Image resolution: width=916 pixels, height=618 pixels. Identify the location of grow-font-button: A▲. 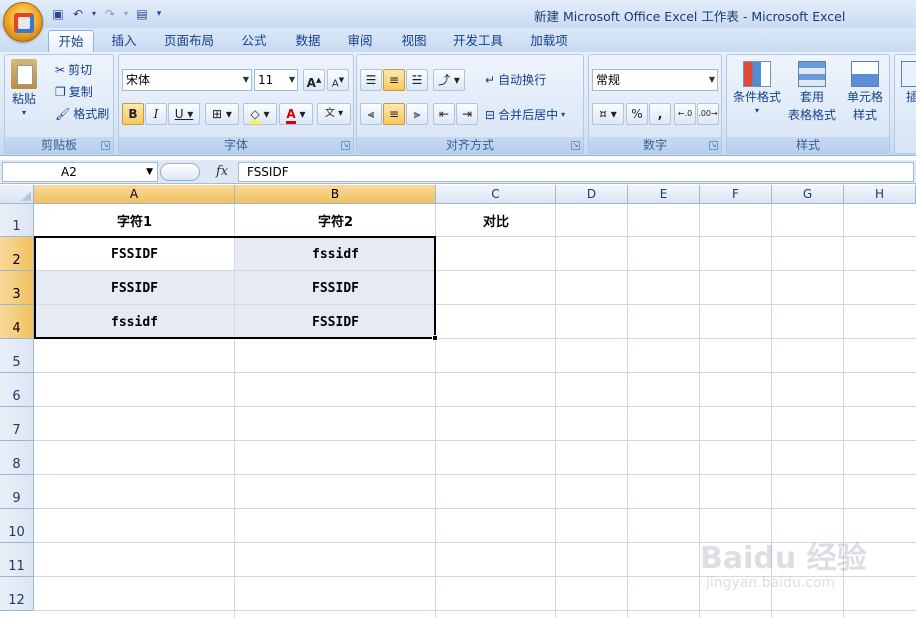
(314, 80).